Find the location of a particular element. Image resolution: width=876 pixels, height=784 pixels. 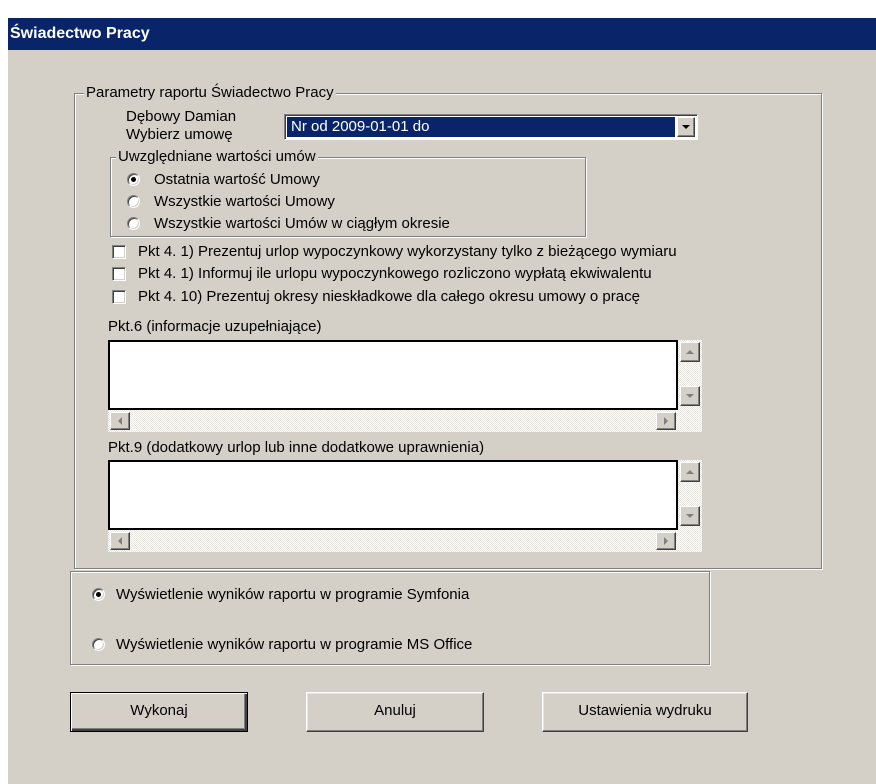

employee-name: Dębowy Damian is located at coordinates (181, 116).